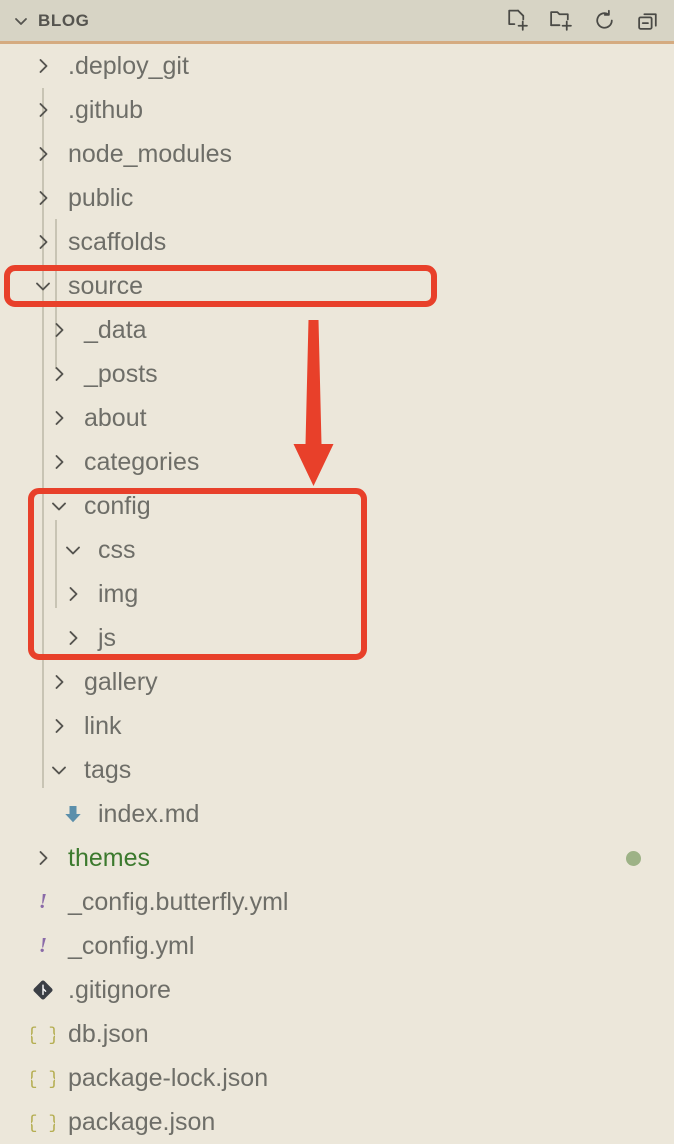 This screenshot has width=674, height=1144. What do you see at coordinates (118, 593) in the screenshot?
I see `tree-item-label: img` at bounding box center [118, 593].